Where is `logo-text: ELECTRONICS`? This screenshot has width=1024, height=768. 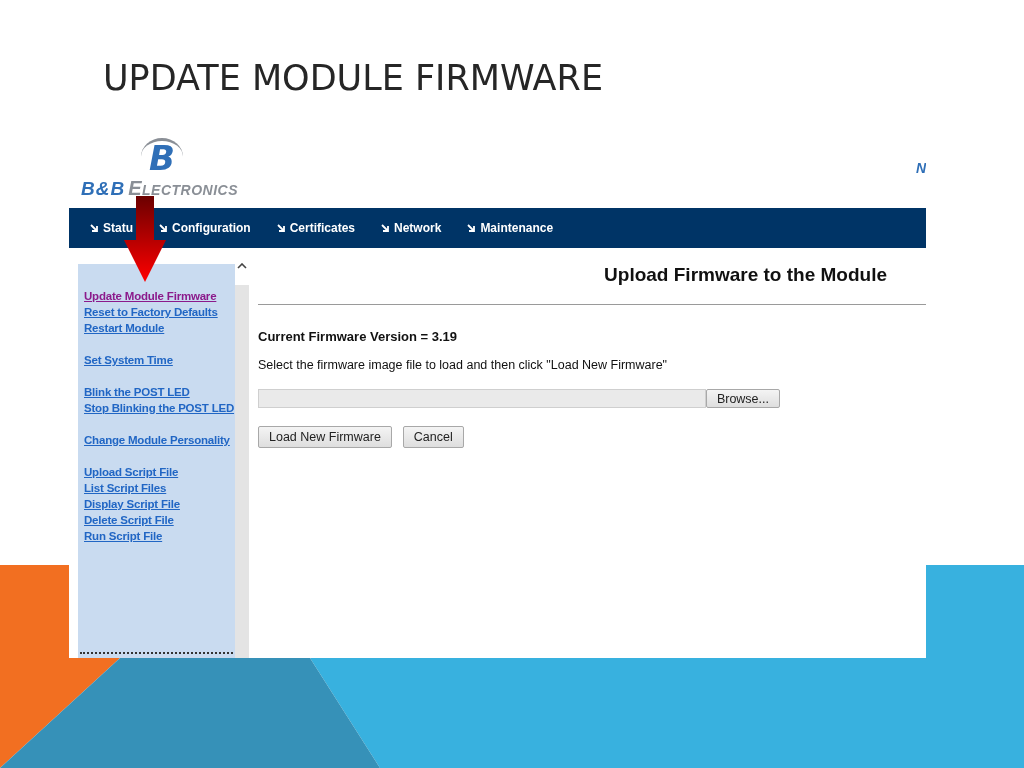 logo-text: ELECTRONICS is located at coordinates (183, 188).